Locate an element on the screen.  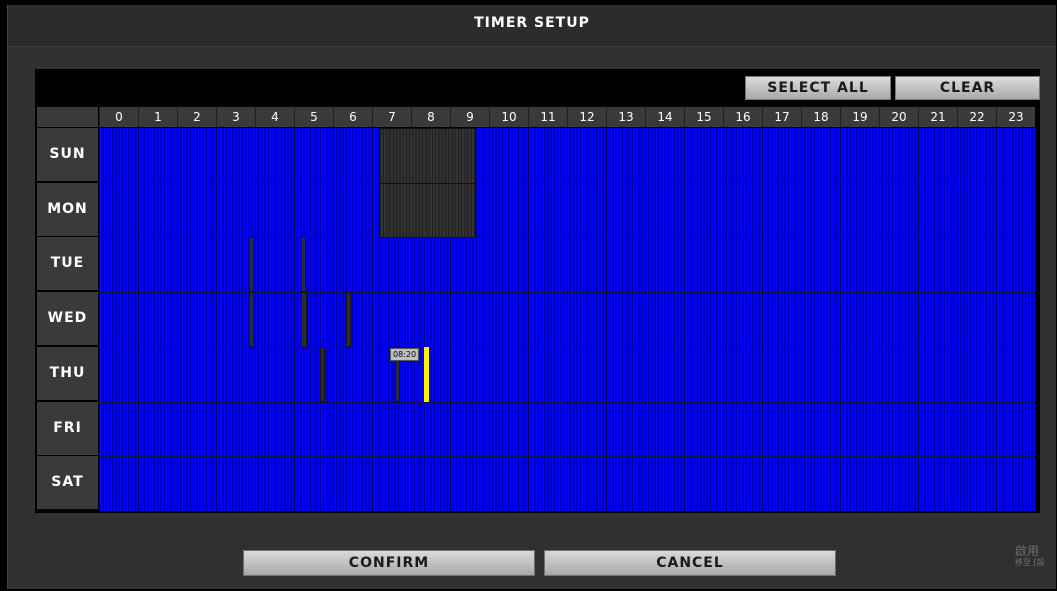
watermark-line-1: 啟用 is located at coordinates (1027, 551).